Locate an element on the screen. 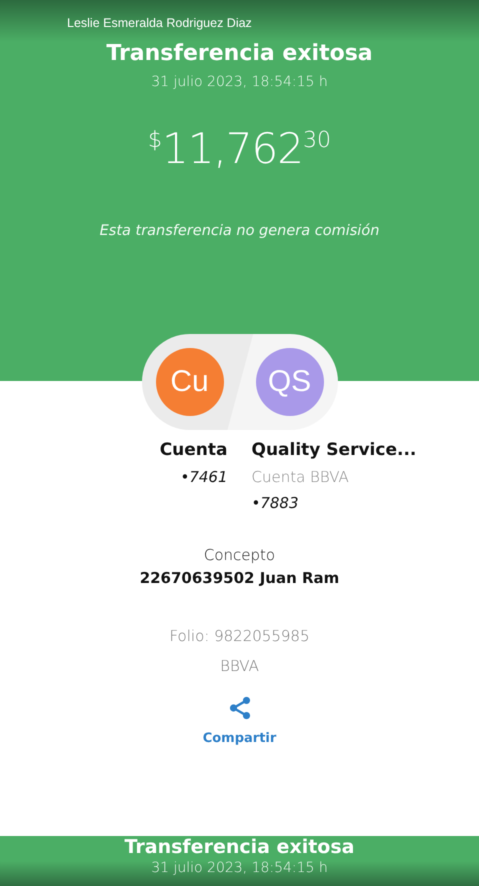 Image resolution: width=479 pixels, height=886 pixels. account-avatar: QS is located at coordinates (290, 382).